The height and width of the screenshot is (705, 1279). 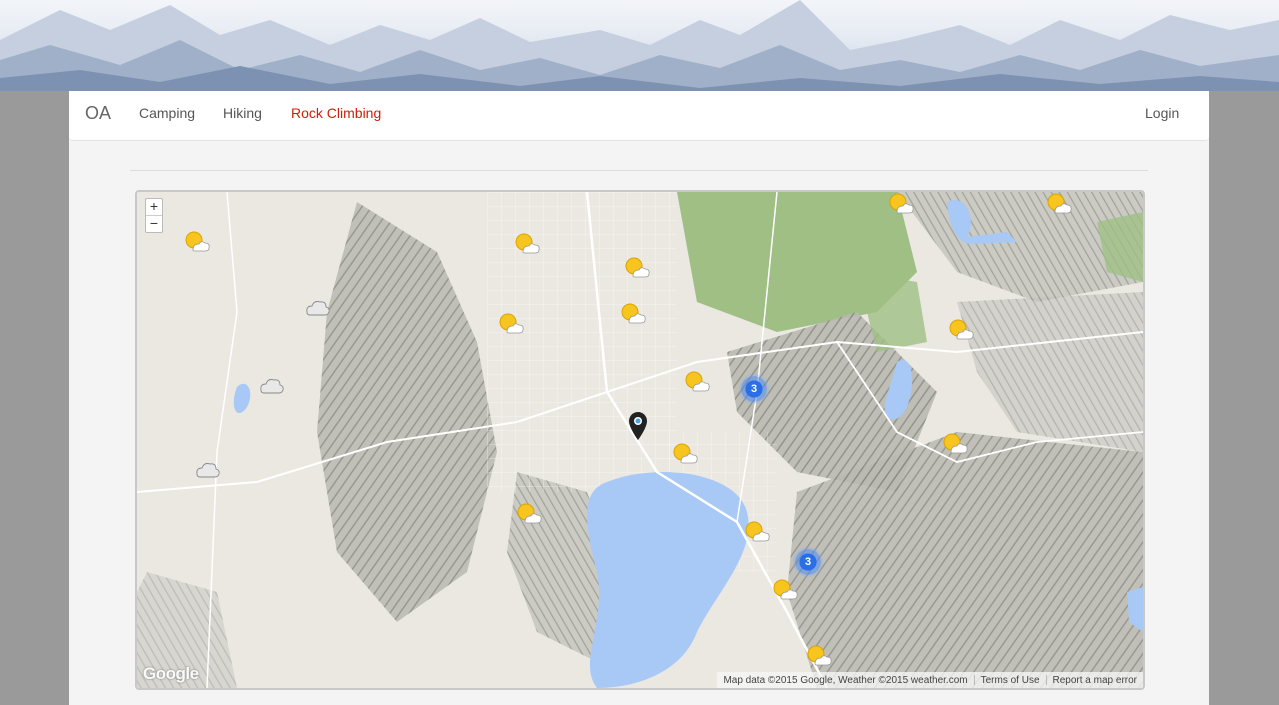 What do you see at coordinates (639, 116) in the screenshot?
I see `navbar: OA Camping Hiking Rock Climbing Login` at bounding box center [639, 116].